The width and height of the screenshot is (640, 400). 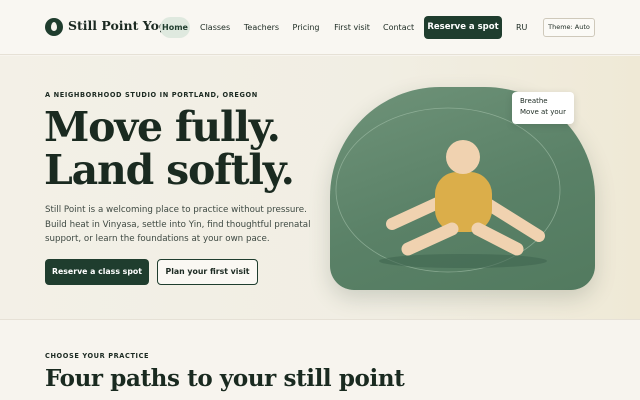 What do you see at coordinates (463, 157) in the screenshot?
I see `figure-head` at bounding box center [463, 157].